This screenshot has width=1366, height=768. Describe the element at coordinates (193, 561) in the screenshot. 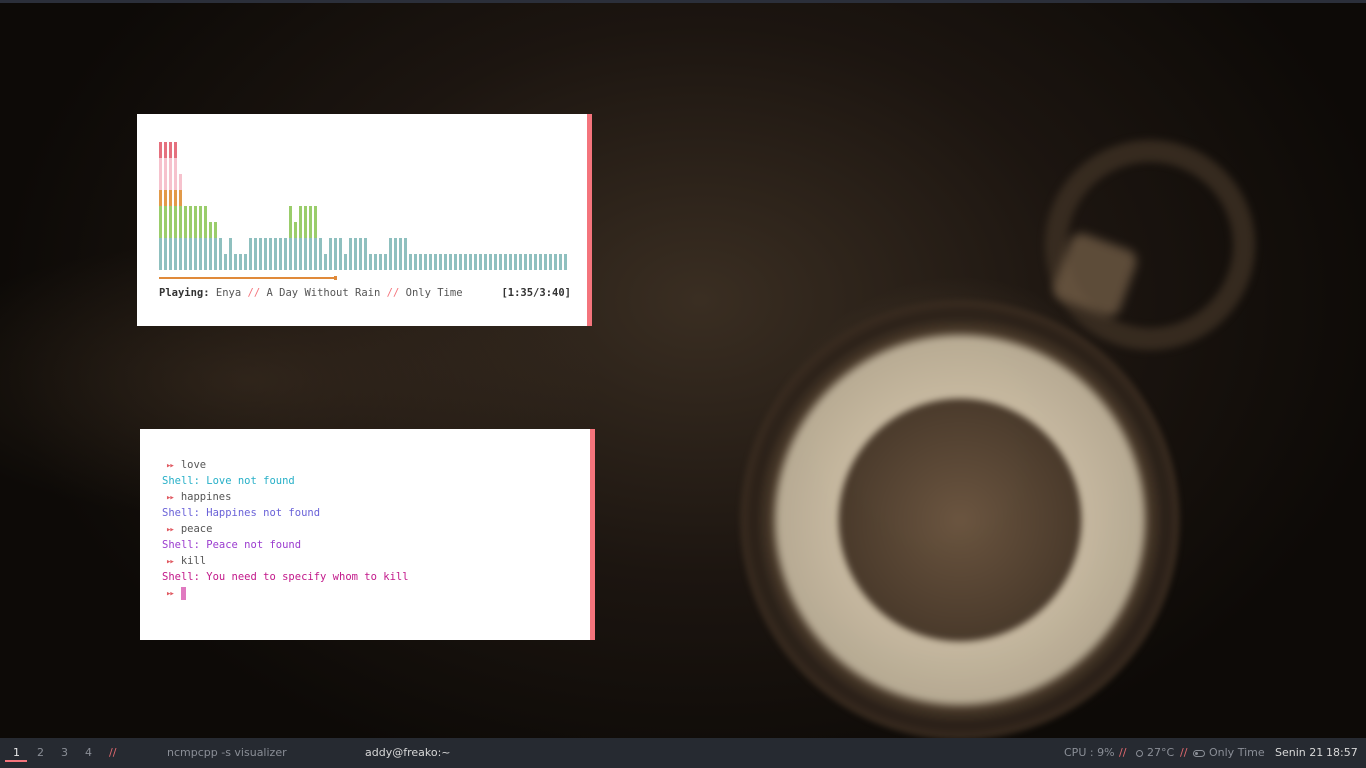

I see `command-text: kill` at that location.